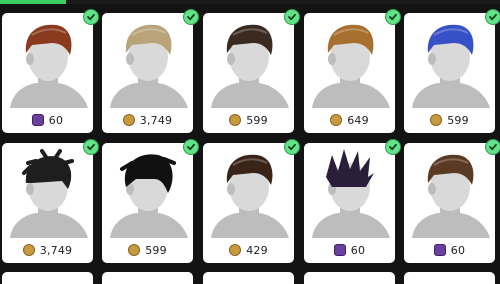 This screenshot has width=500, height=284. I want to click on price-row: 429, so click(248, 250).